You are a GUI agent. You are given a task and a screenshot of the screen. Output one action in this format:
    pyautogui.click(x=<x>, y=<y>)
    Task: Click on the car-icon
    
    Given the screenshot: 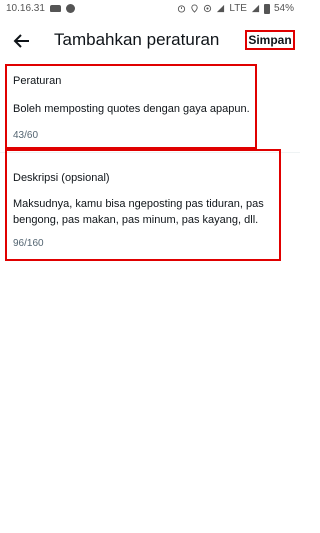 What is the action you would take?
    pyautogui.click(x=55, y=8)
    